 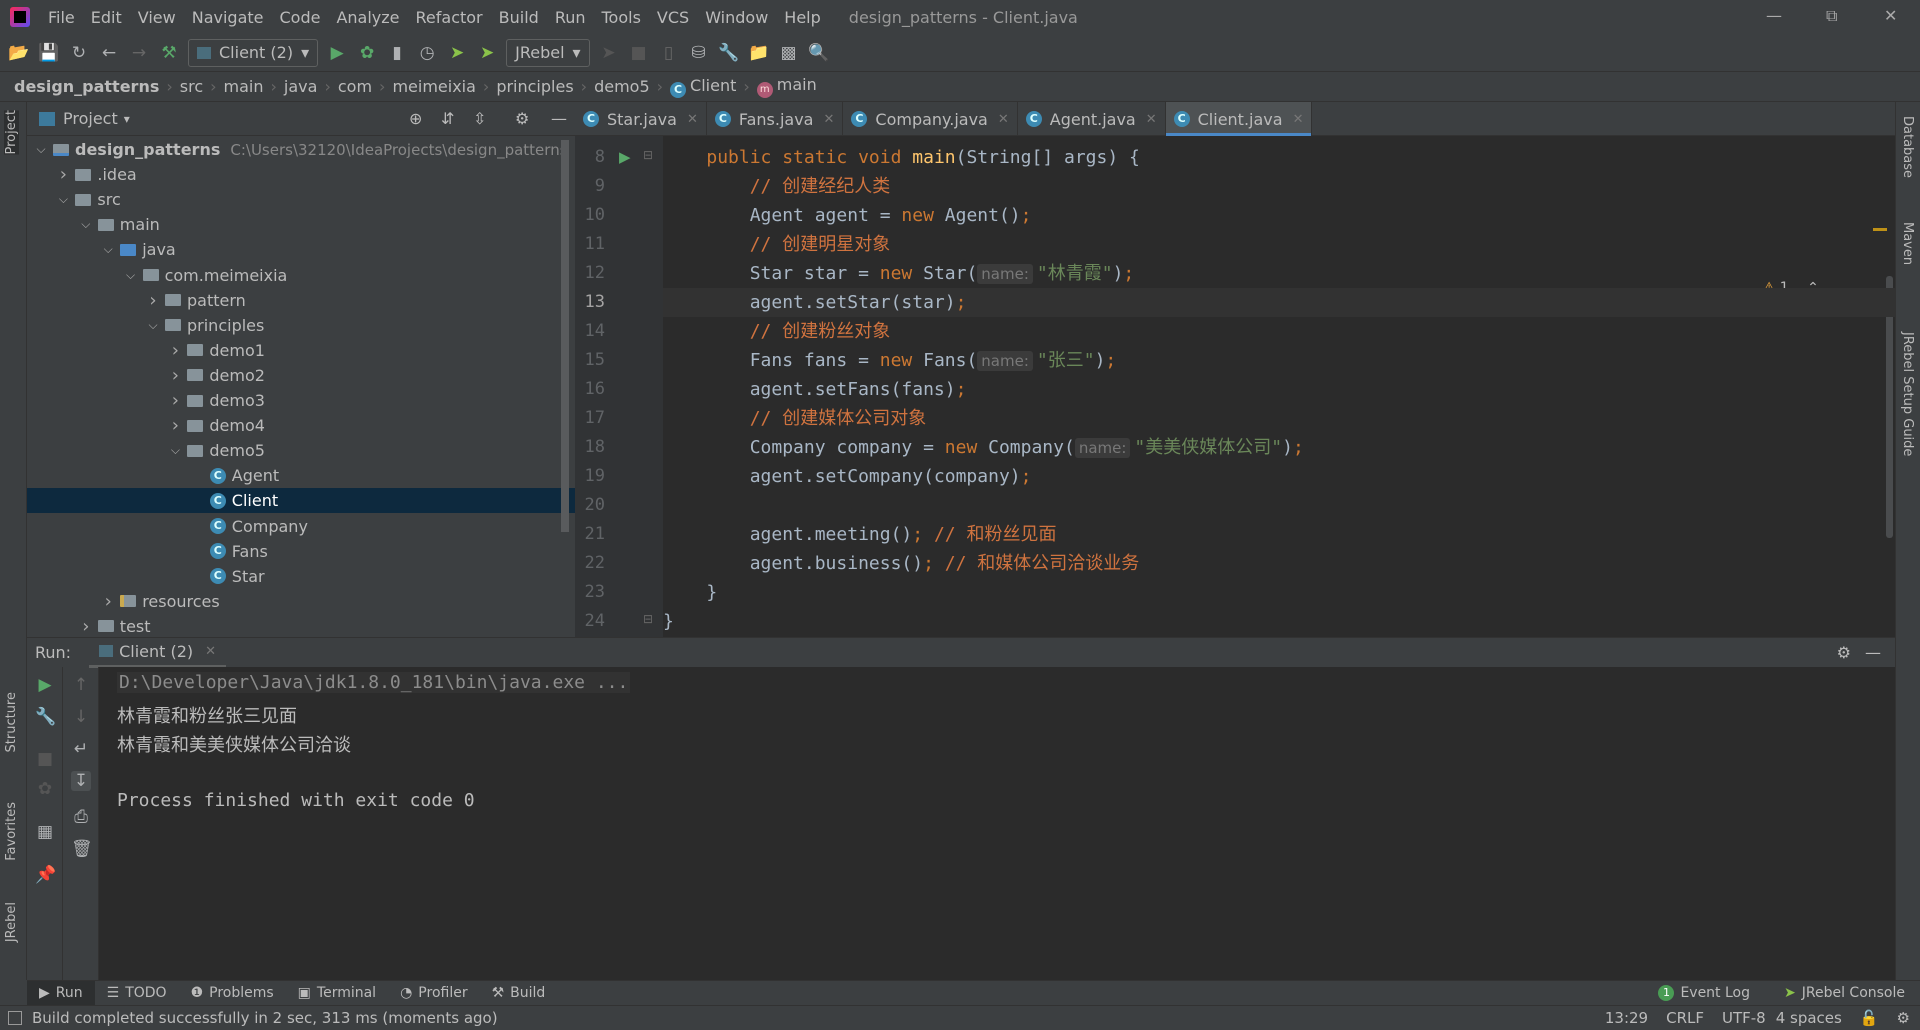 I want to click on tool-button-build: ⚒ Build, so click(x=519, y=993).